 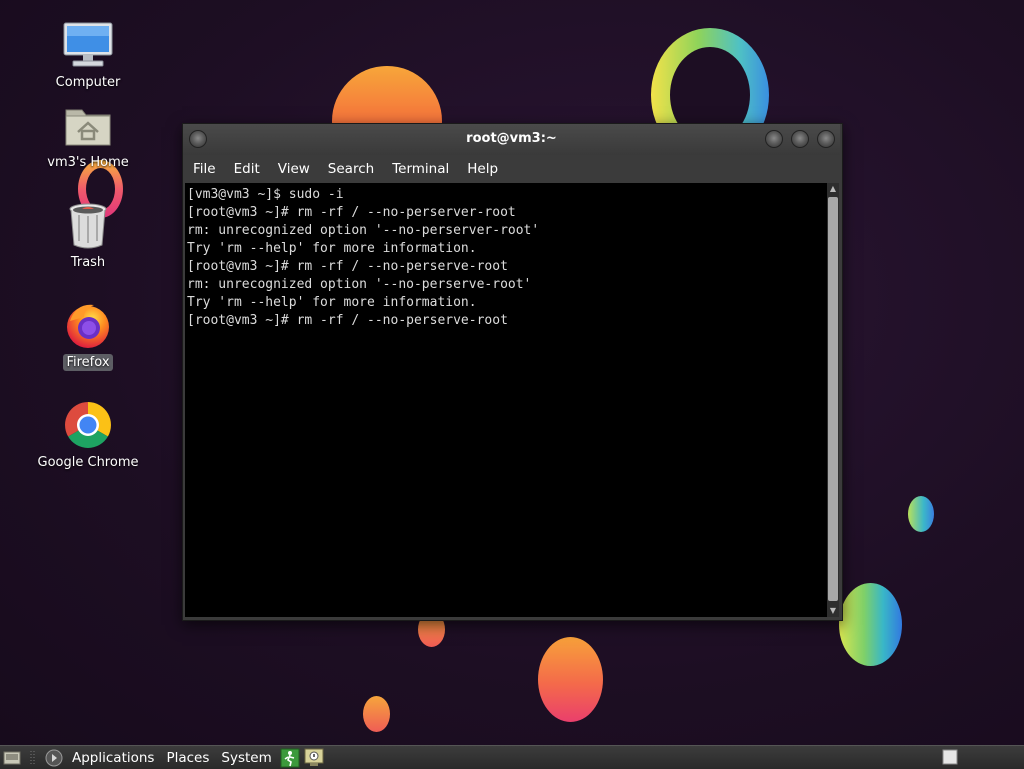 I want to click on desktop-icon-chrome: Google Chrome, so click(x=88, y=435).